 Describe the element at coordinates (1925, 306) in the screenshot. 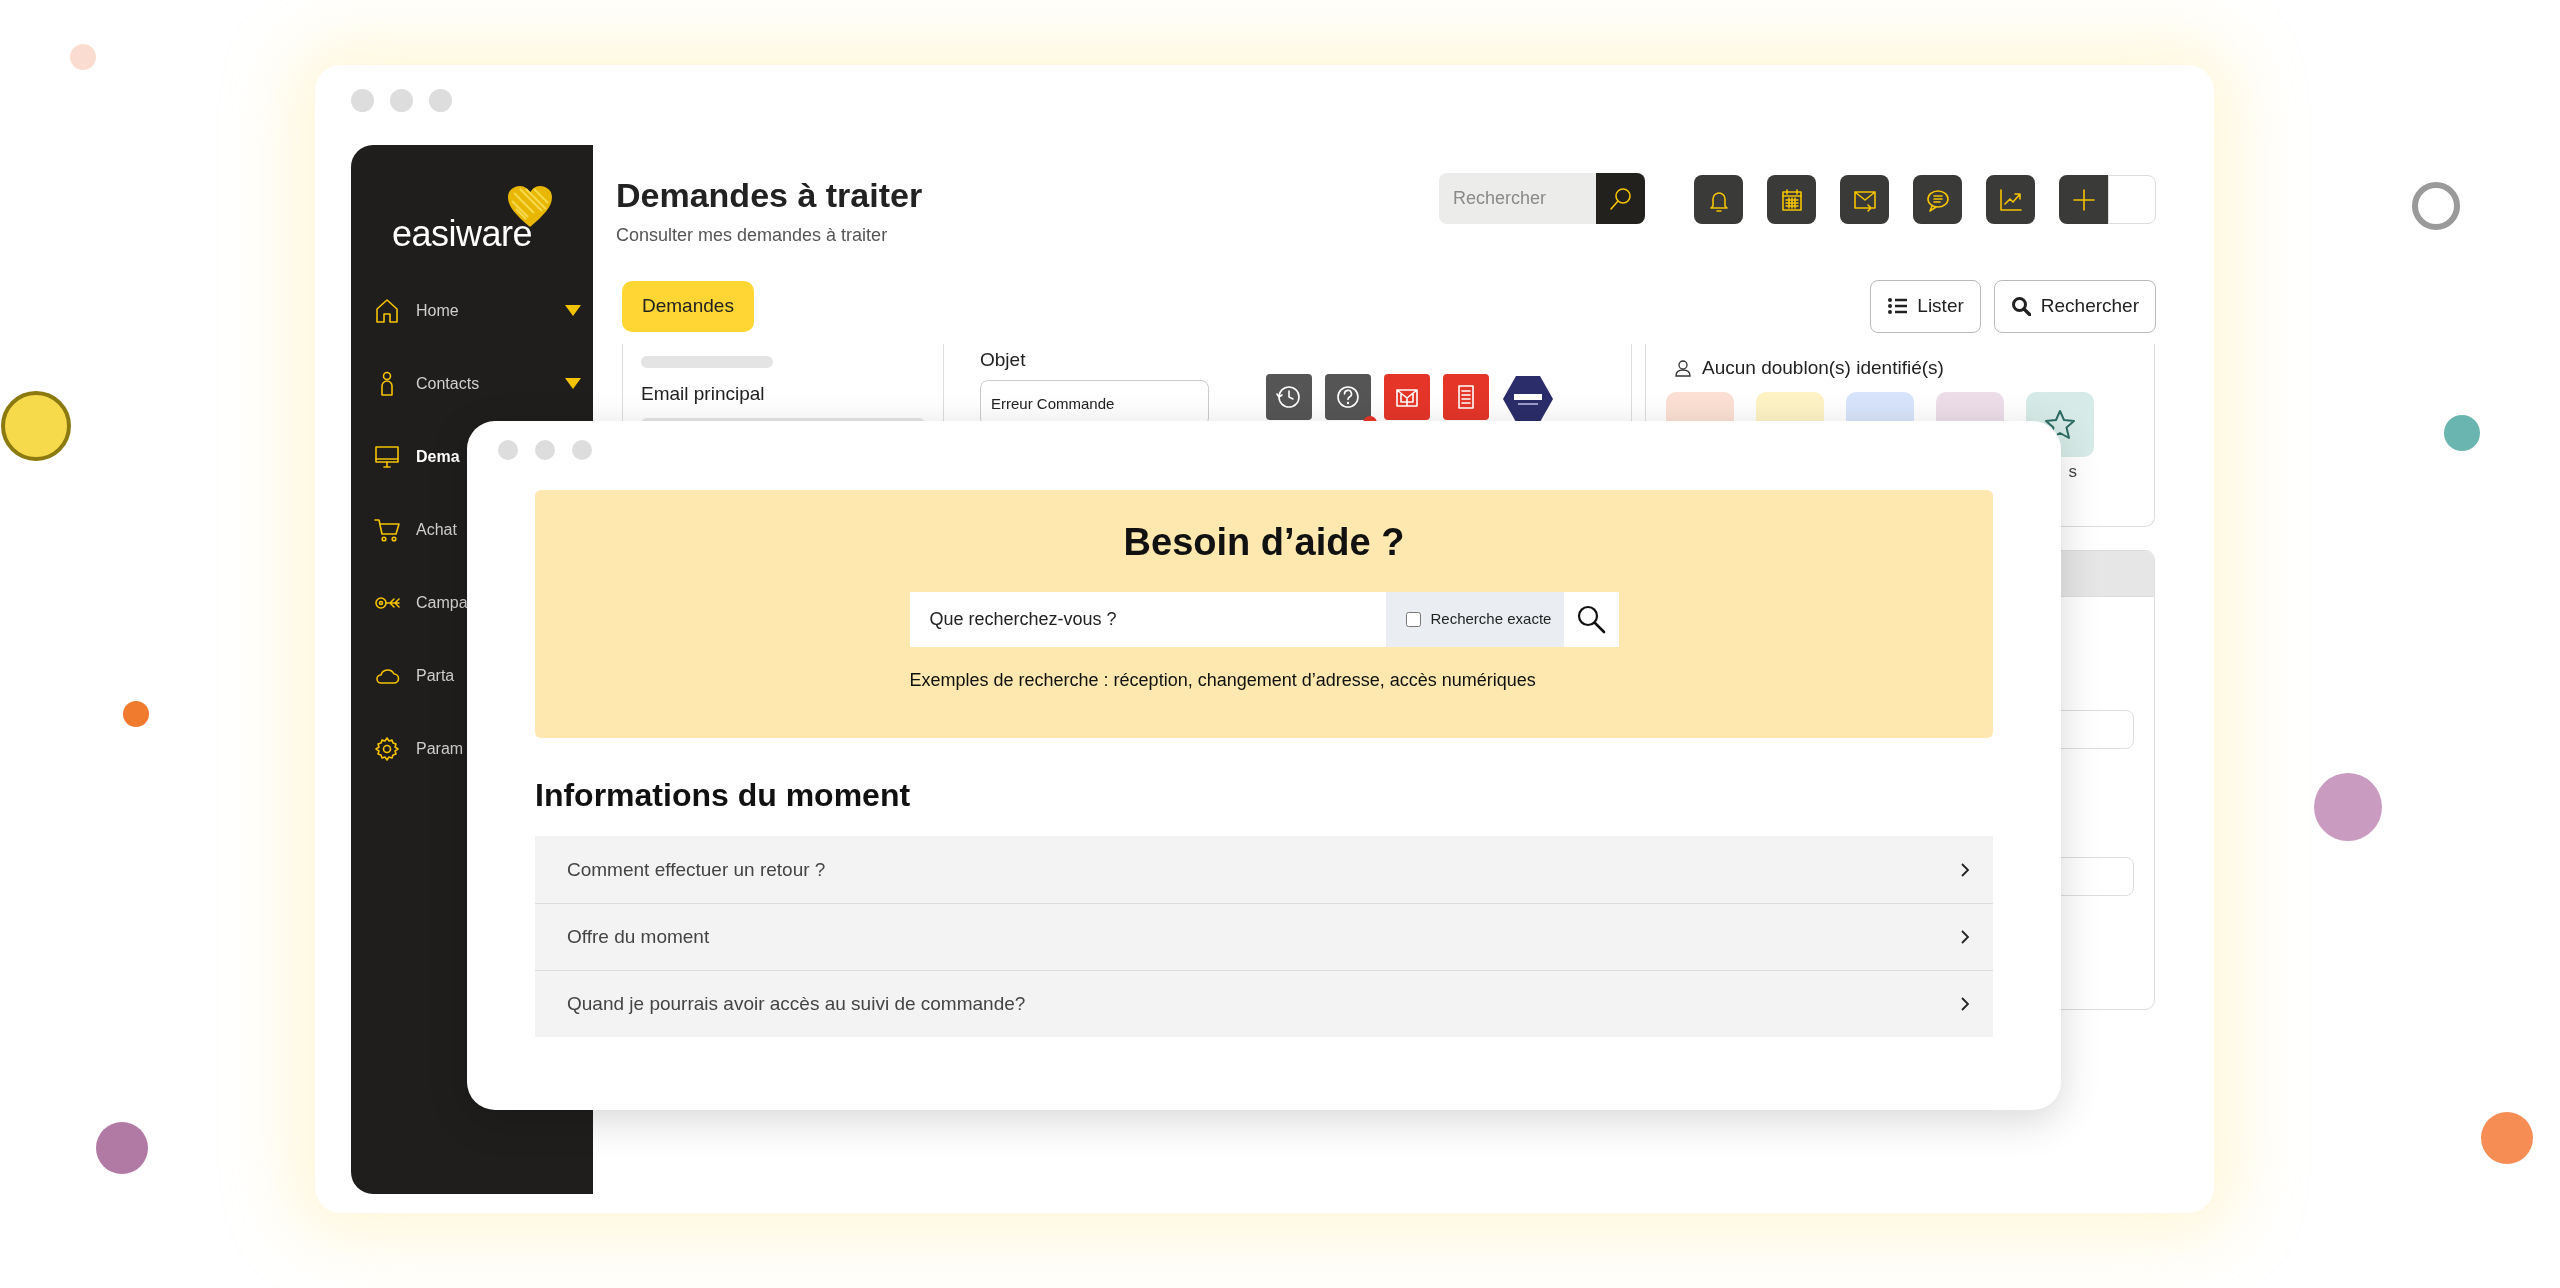

I see `view-button: Lister` at that location.